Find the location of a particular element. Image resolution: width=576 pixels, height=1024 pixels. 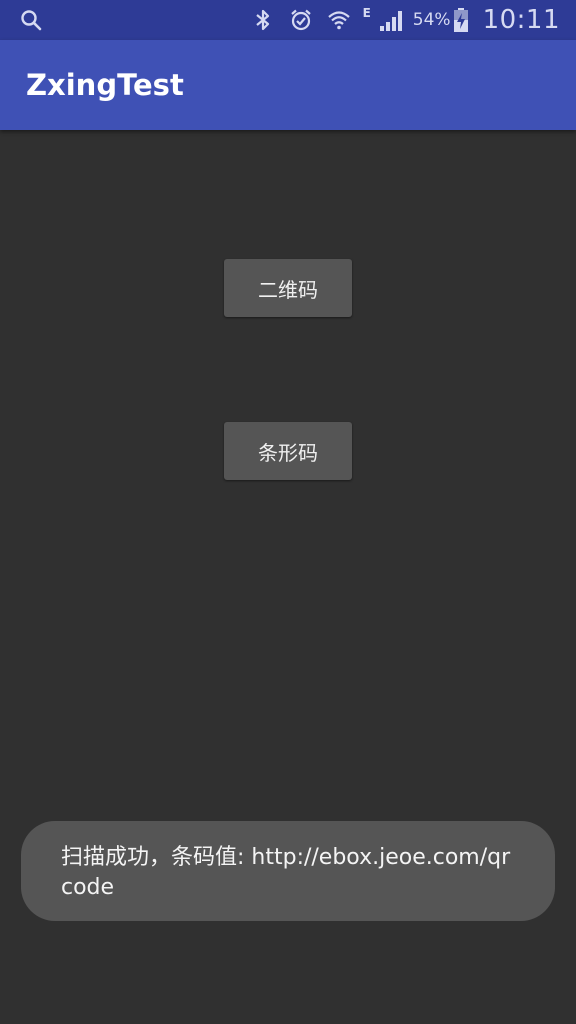

qr-code-button: 二维码 is located at coordinates (288, 288).